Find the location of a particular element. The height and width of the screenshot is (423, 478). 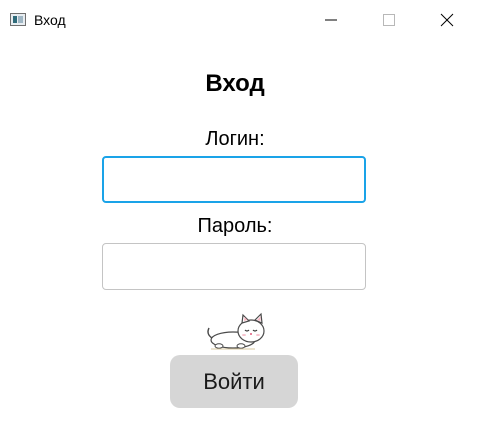

page-title: Вход is located at coordinates (235, 83).